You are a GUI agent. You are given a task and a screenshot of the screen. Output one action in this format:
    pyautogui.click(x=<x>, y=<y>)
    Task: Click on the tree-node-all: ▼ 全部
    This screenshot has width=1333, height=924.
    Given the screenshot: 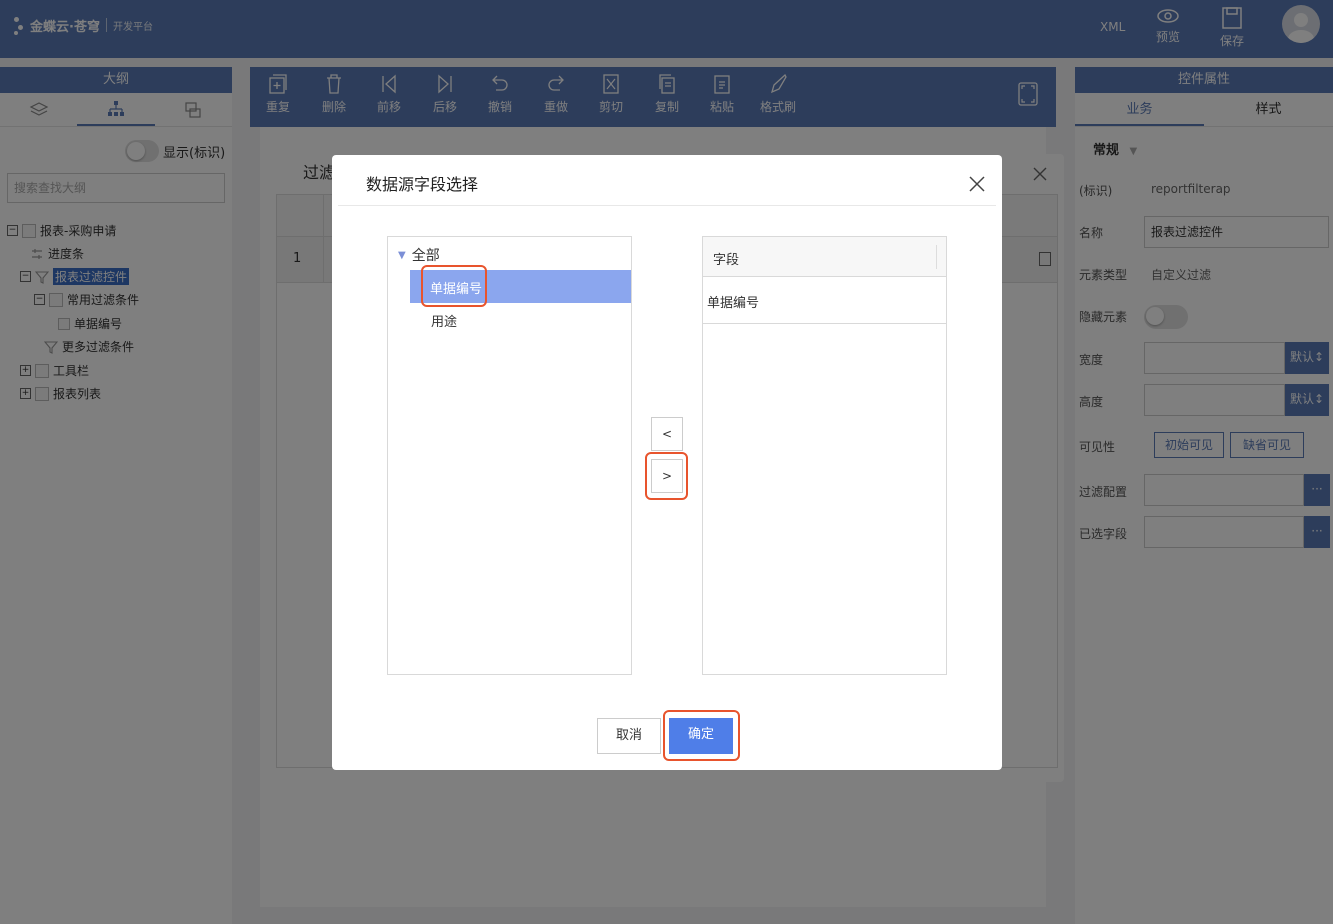 What is the action you would take?
    pyautogui.click(x=419, y=255)
    